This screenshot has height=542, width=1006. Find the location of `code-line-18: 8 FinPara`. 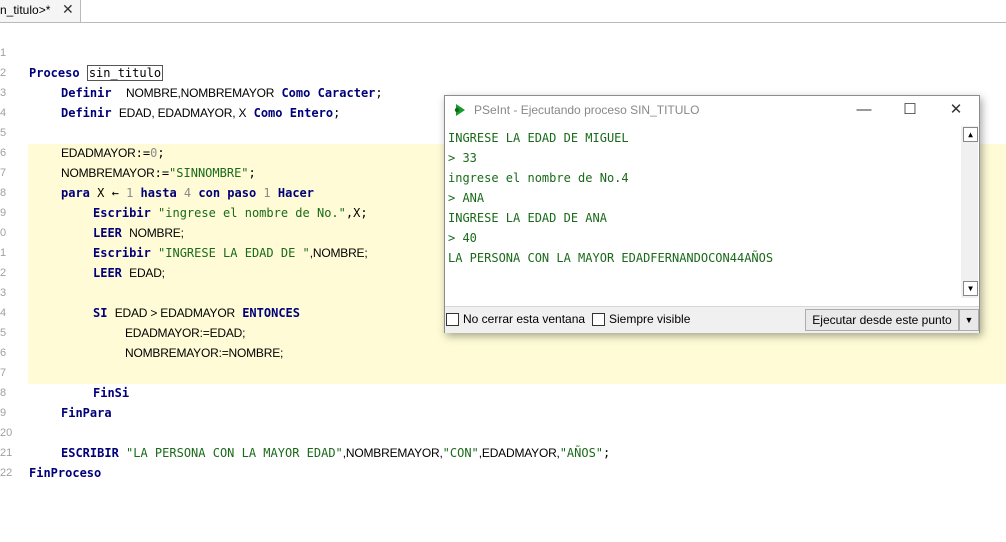

code-line-18: 8 FinPara is located at coordinates (503, 391).